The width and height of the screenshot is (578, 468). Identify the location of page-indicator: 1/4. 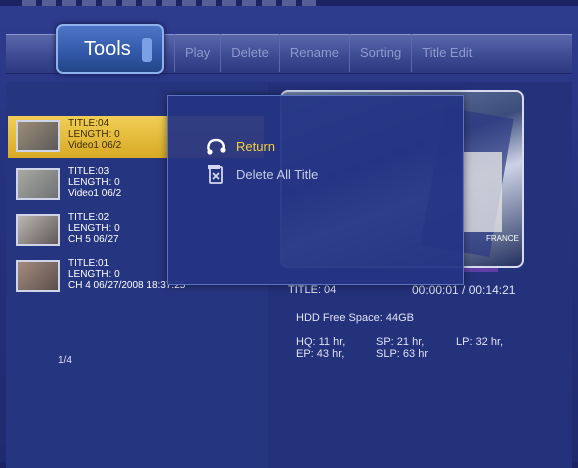
(65, 360).